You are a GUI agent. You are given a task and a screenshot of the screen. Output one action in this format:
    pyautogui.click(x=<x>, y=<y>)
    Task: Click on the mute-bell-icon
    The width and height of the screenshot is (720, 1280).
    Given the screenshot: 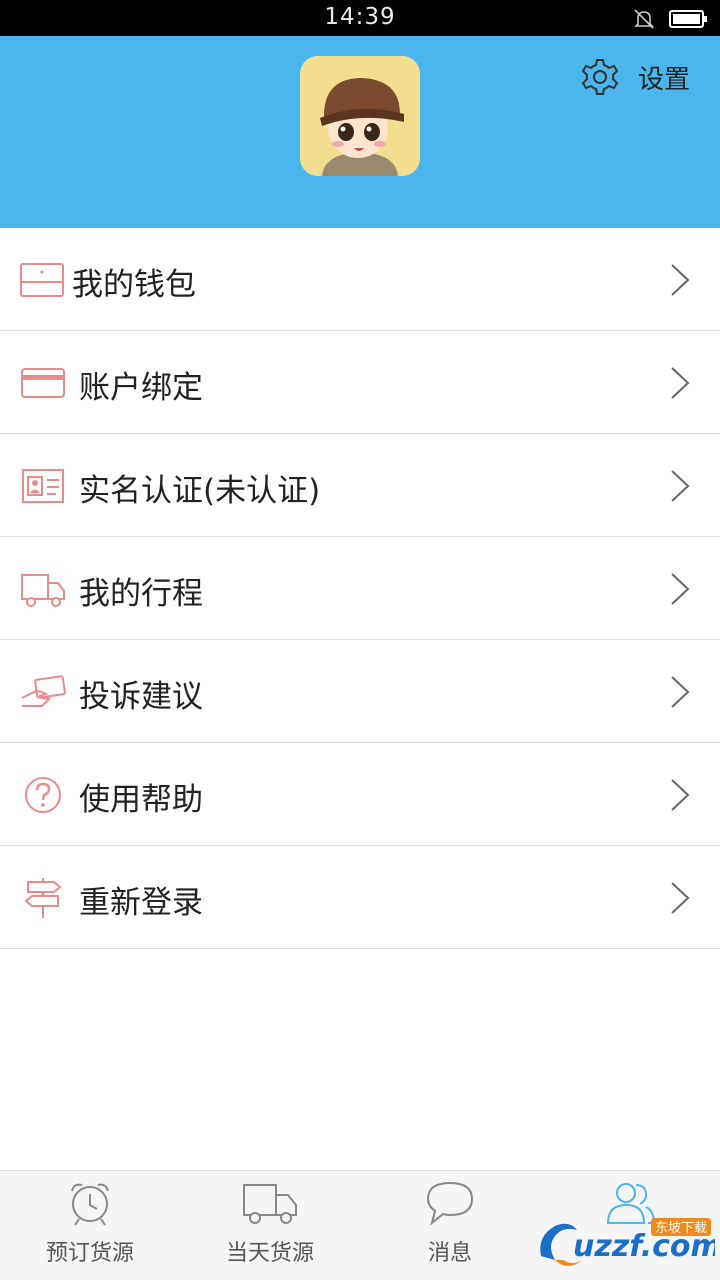 What is the action you would take?
    pyautogui.click(x=644, y=19)
    